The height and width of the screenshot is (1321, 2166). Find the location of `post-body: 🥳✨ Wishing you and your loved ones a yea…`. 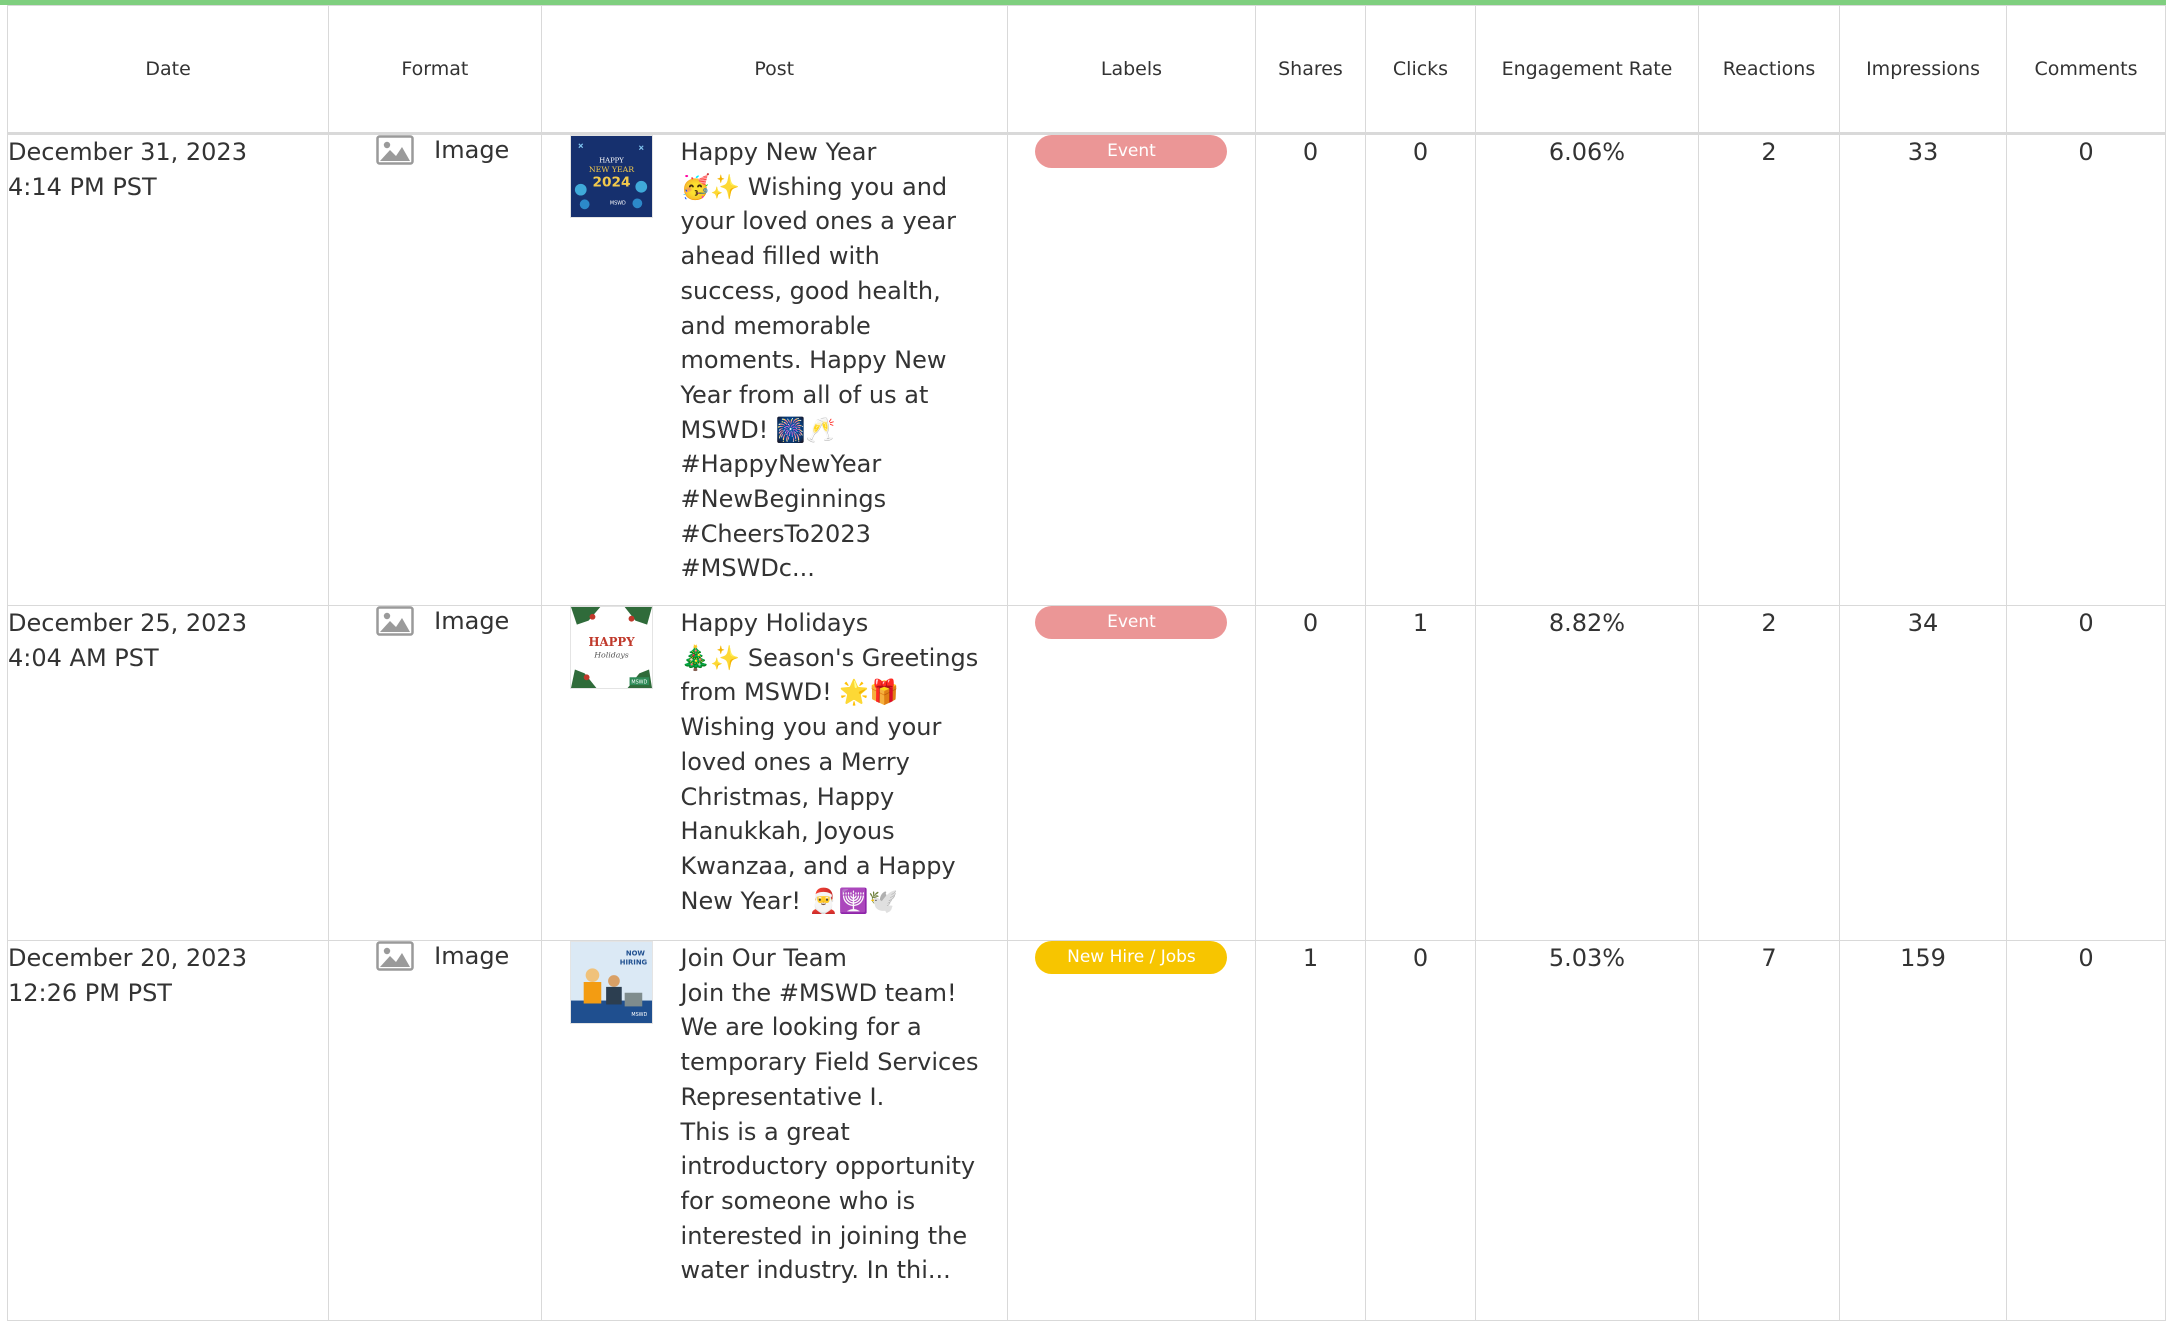

post-body: 🥳✨ Wishing you and your loved ones a yea… is located at coordinates (818, 377).